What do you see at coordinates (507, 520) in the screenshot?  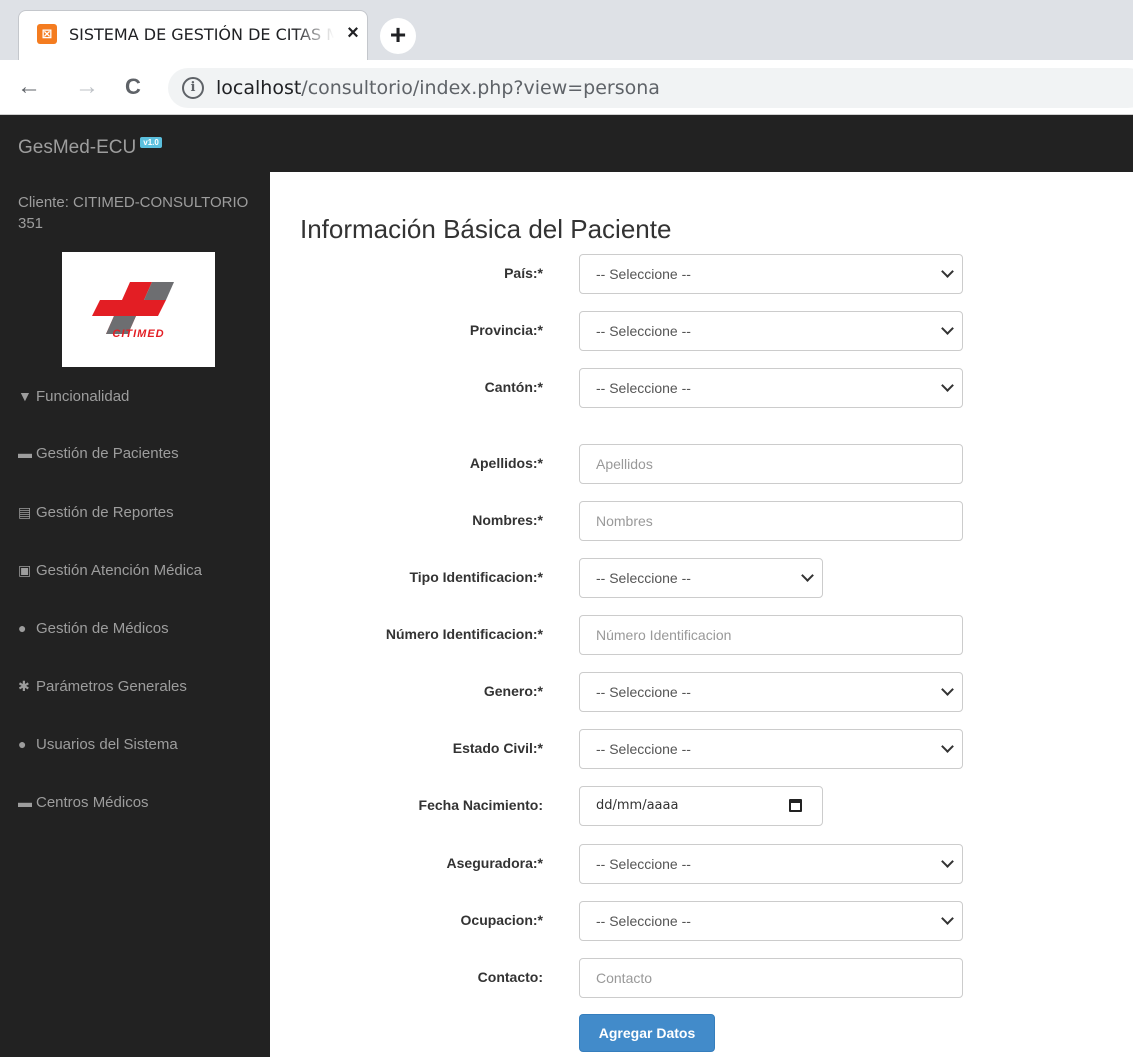 I see `nombres-label: Nombres:*` at bounding box center [507, 520].